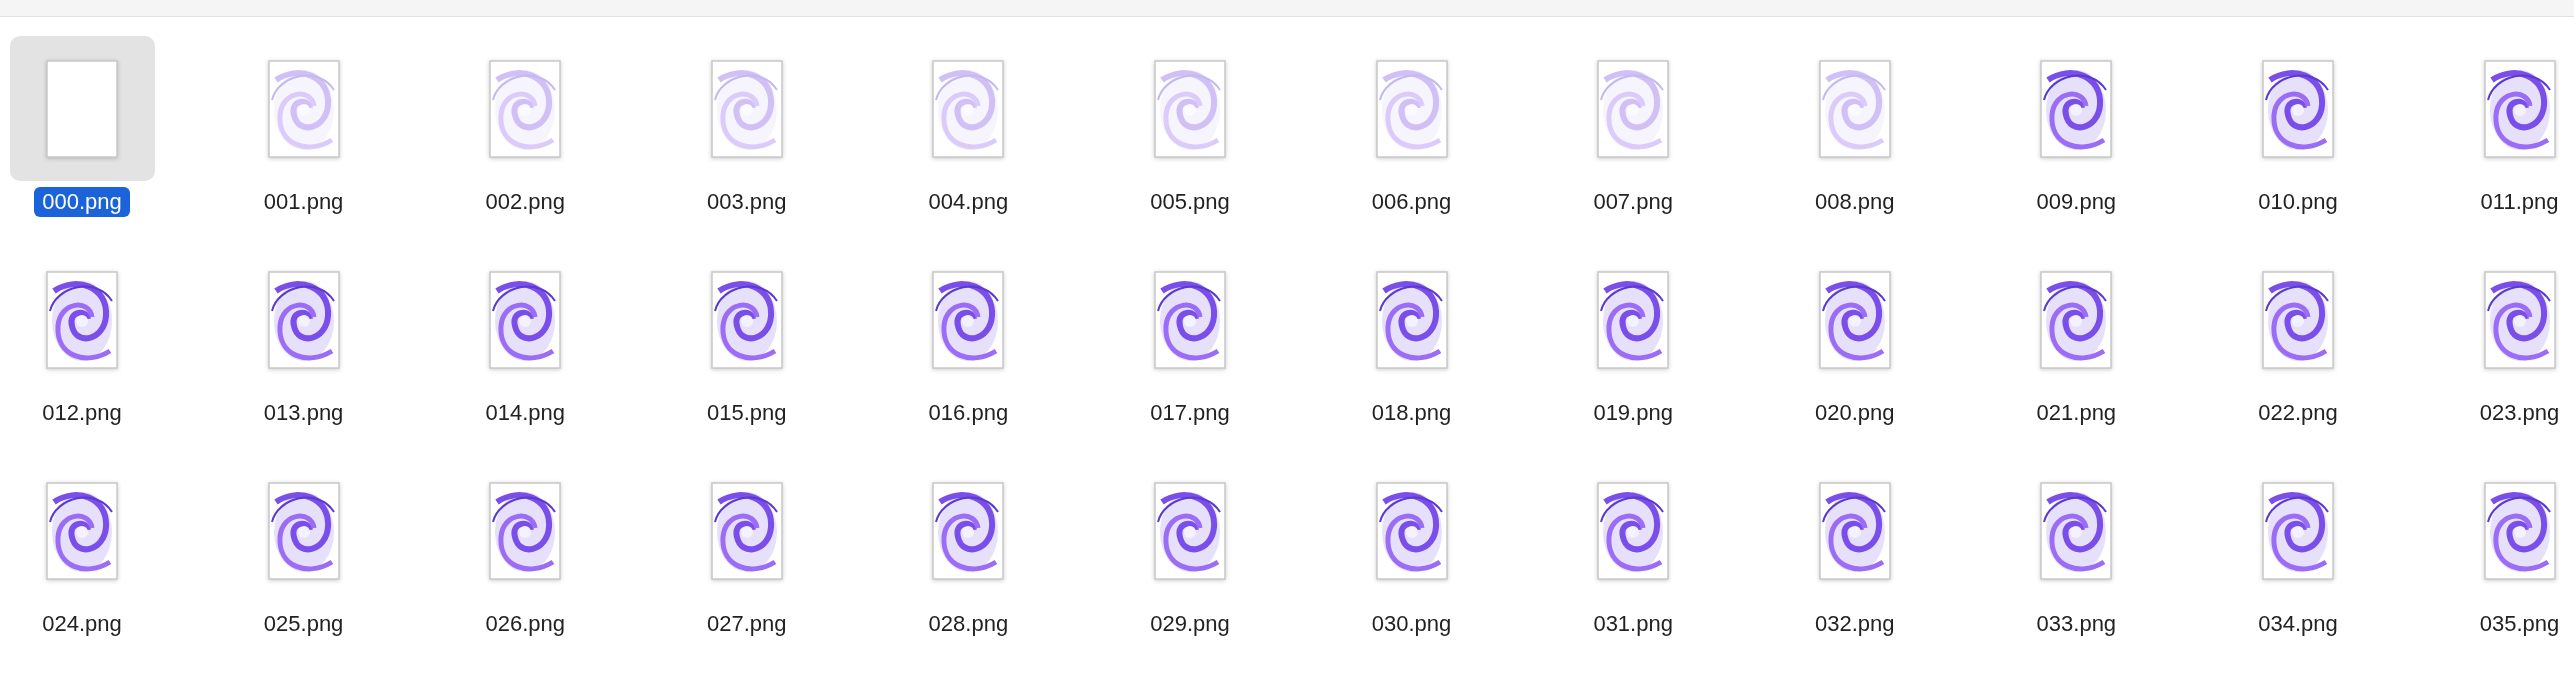  I want to click on file-name: 032.png, so click(1855, 624).